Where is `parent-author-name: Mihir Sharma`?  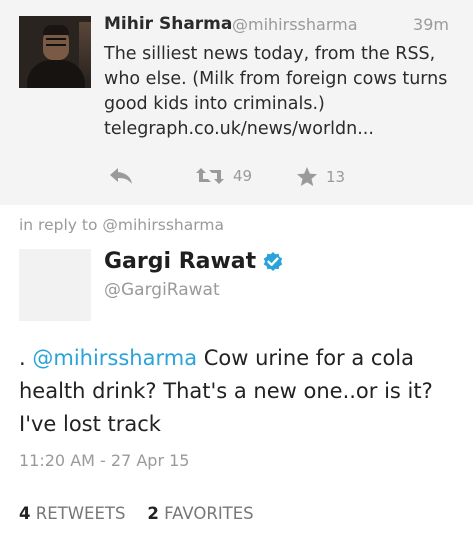 parent-author-name: Mihir Sharma is located at coordinates (168, 24).